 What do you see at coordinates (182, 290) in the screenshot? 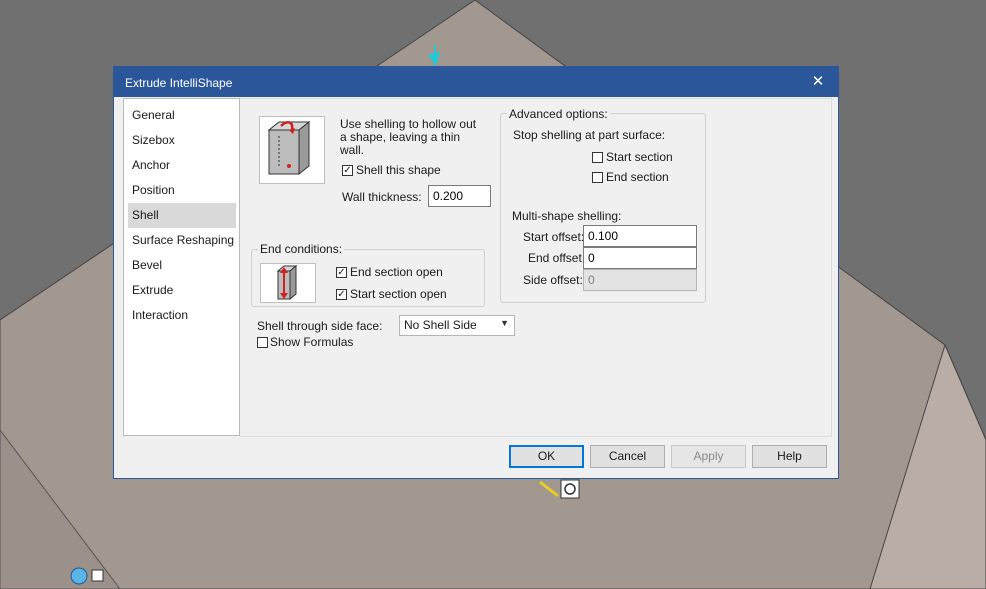
I see `nav-item-extrude: Extrude` at bounding box center [182, 290].